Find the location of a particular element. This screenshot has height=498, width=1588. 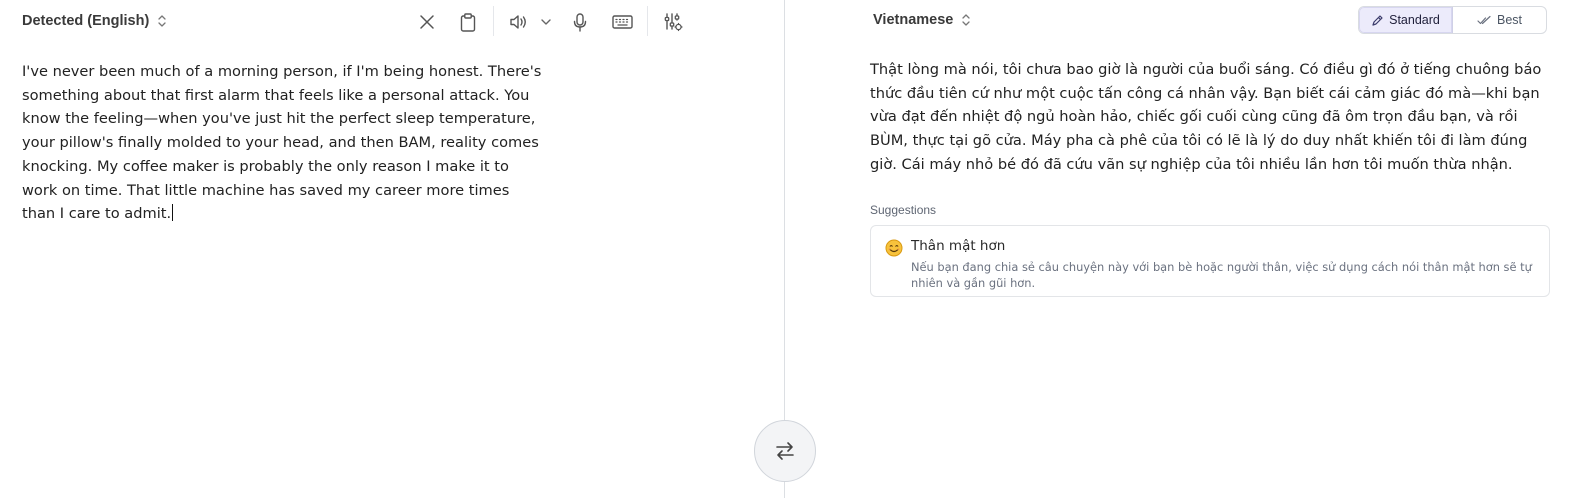

translation-mode-toggle: Standard Best is located at coordinates (1452, 20).